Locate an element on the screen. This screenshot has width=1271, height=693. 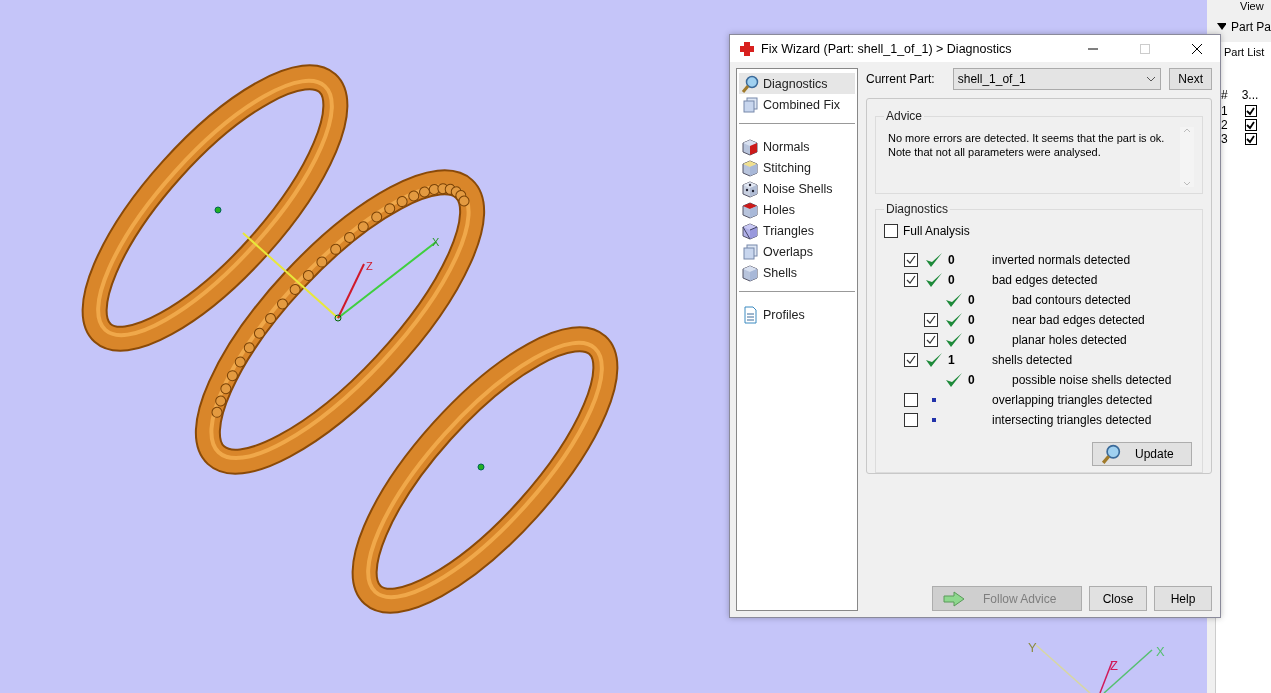
close-icon is located at coordinates (1197, 48).